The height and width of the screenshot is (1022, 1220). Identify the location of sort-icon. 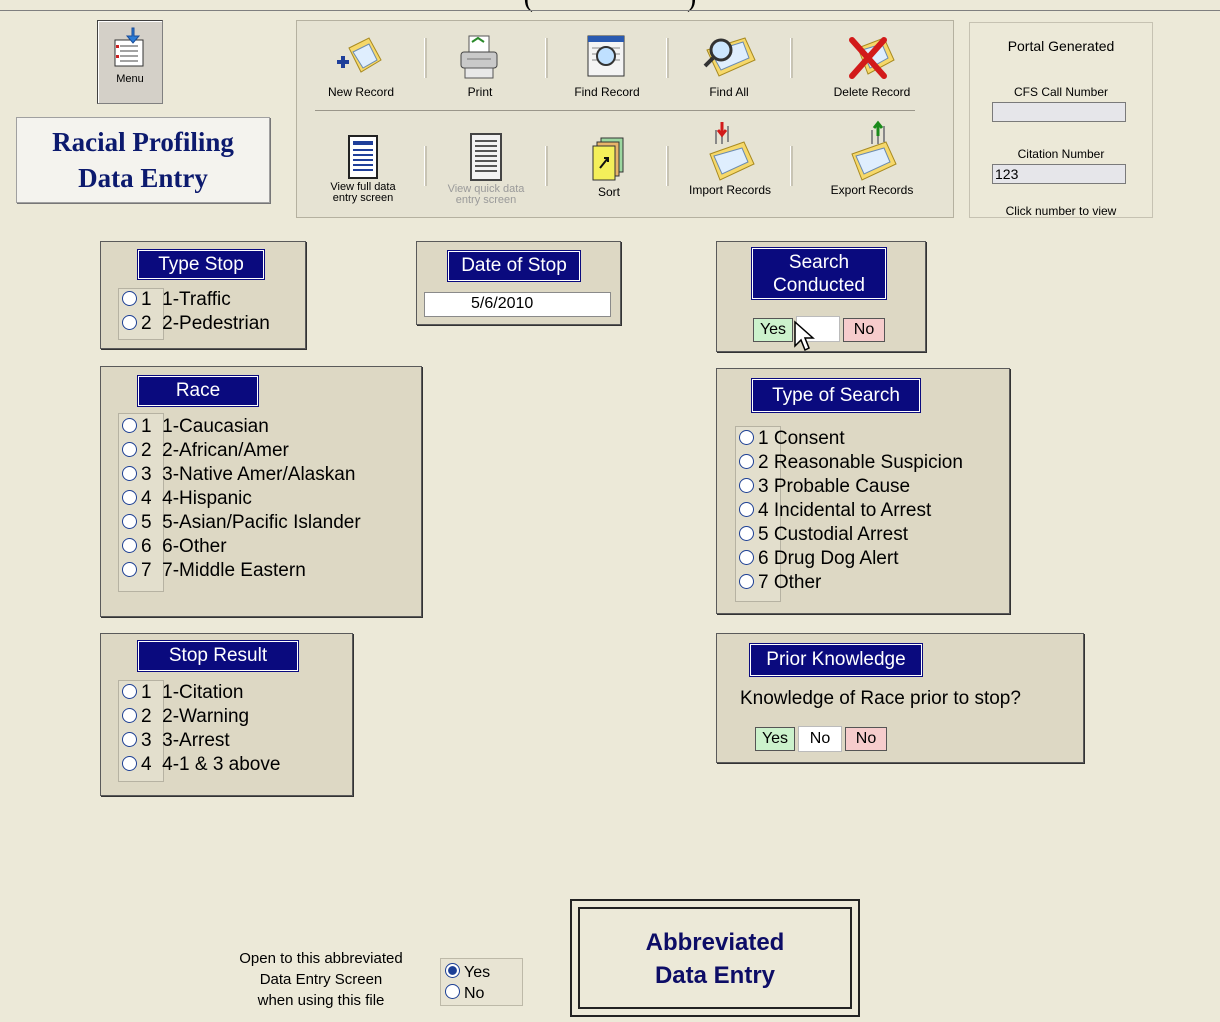
(608, 159).